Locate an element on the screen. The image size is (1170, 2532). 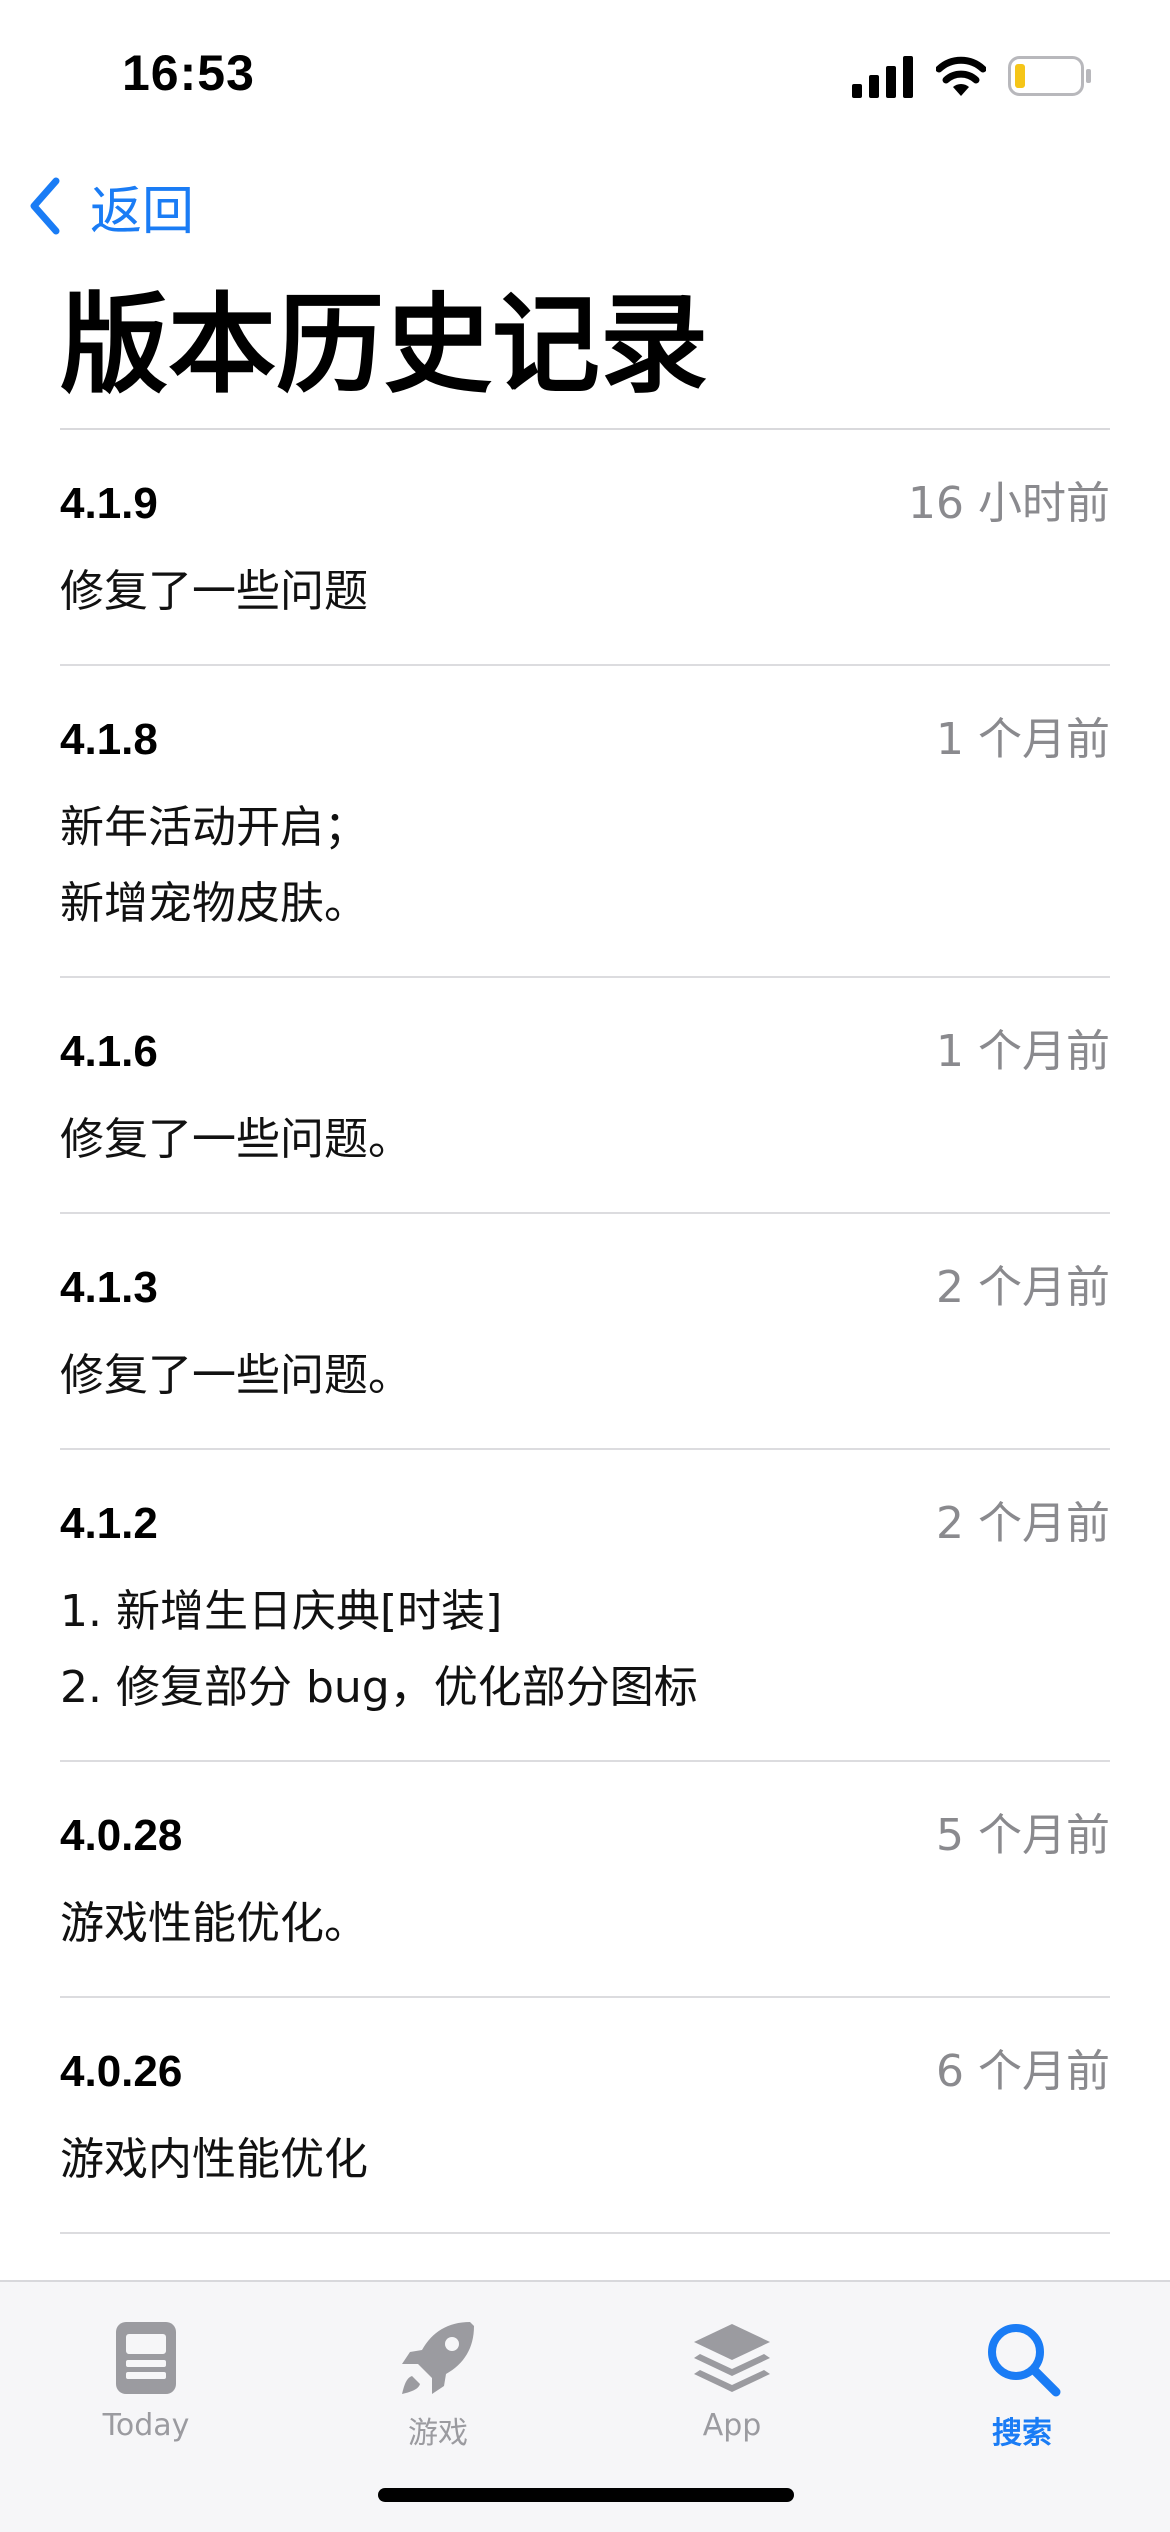
note-line: 新增宠物皮肤。 is located at coordinates (214, 903).